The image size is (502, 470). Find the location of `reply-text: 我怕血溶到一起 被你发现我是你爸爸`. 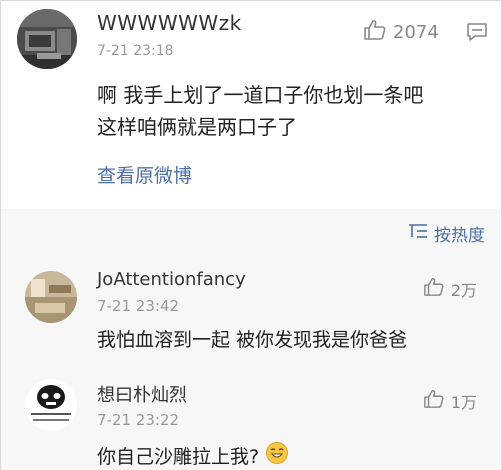

reply-text: 我怕血溶到一起 被你发现我是你爸爸 is located at coordinates (252, 338).